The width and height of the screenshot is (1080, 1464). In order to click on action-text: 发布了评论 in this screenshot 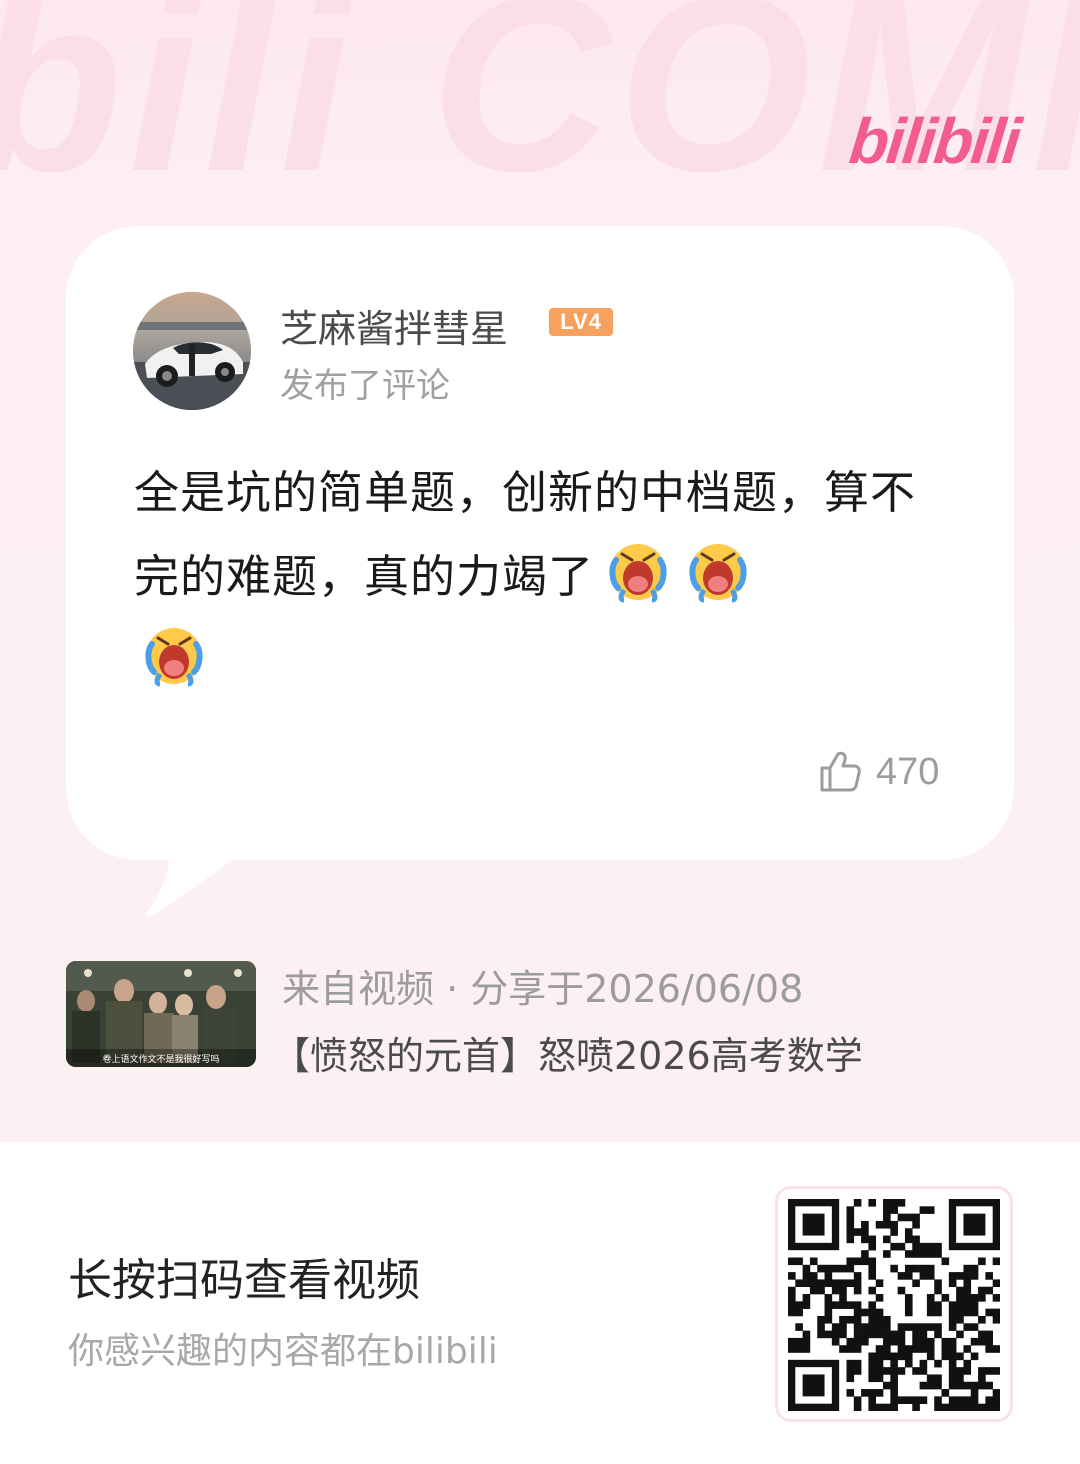, I will do `click(365, 386)`.